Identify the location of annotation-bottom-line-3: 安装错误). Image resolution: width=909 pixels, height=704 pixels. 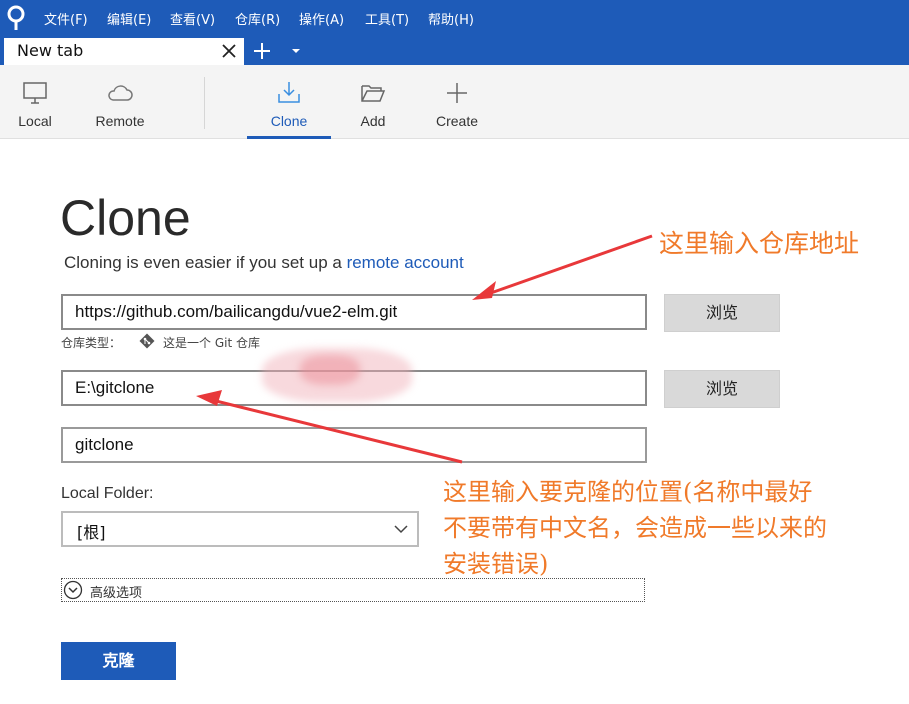
(496, 564).